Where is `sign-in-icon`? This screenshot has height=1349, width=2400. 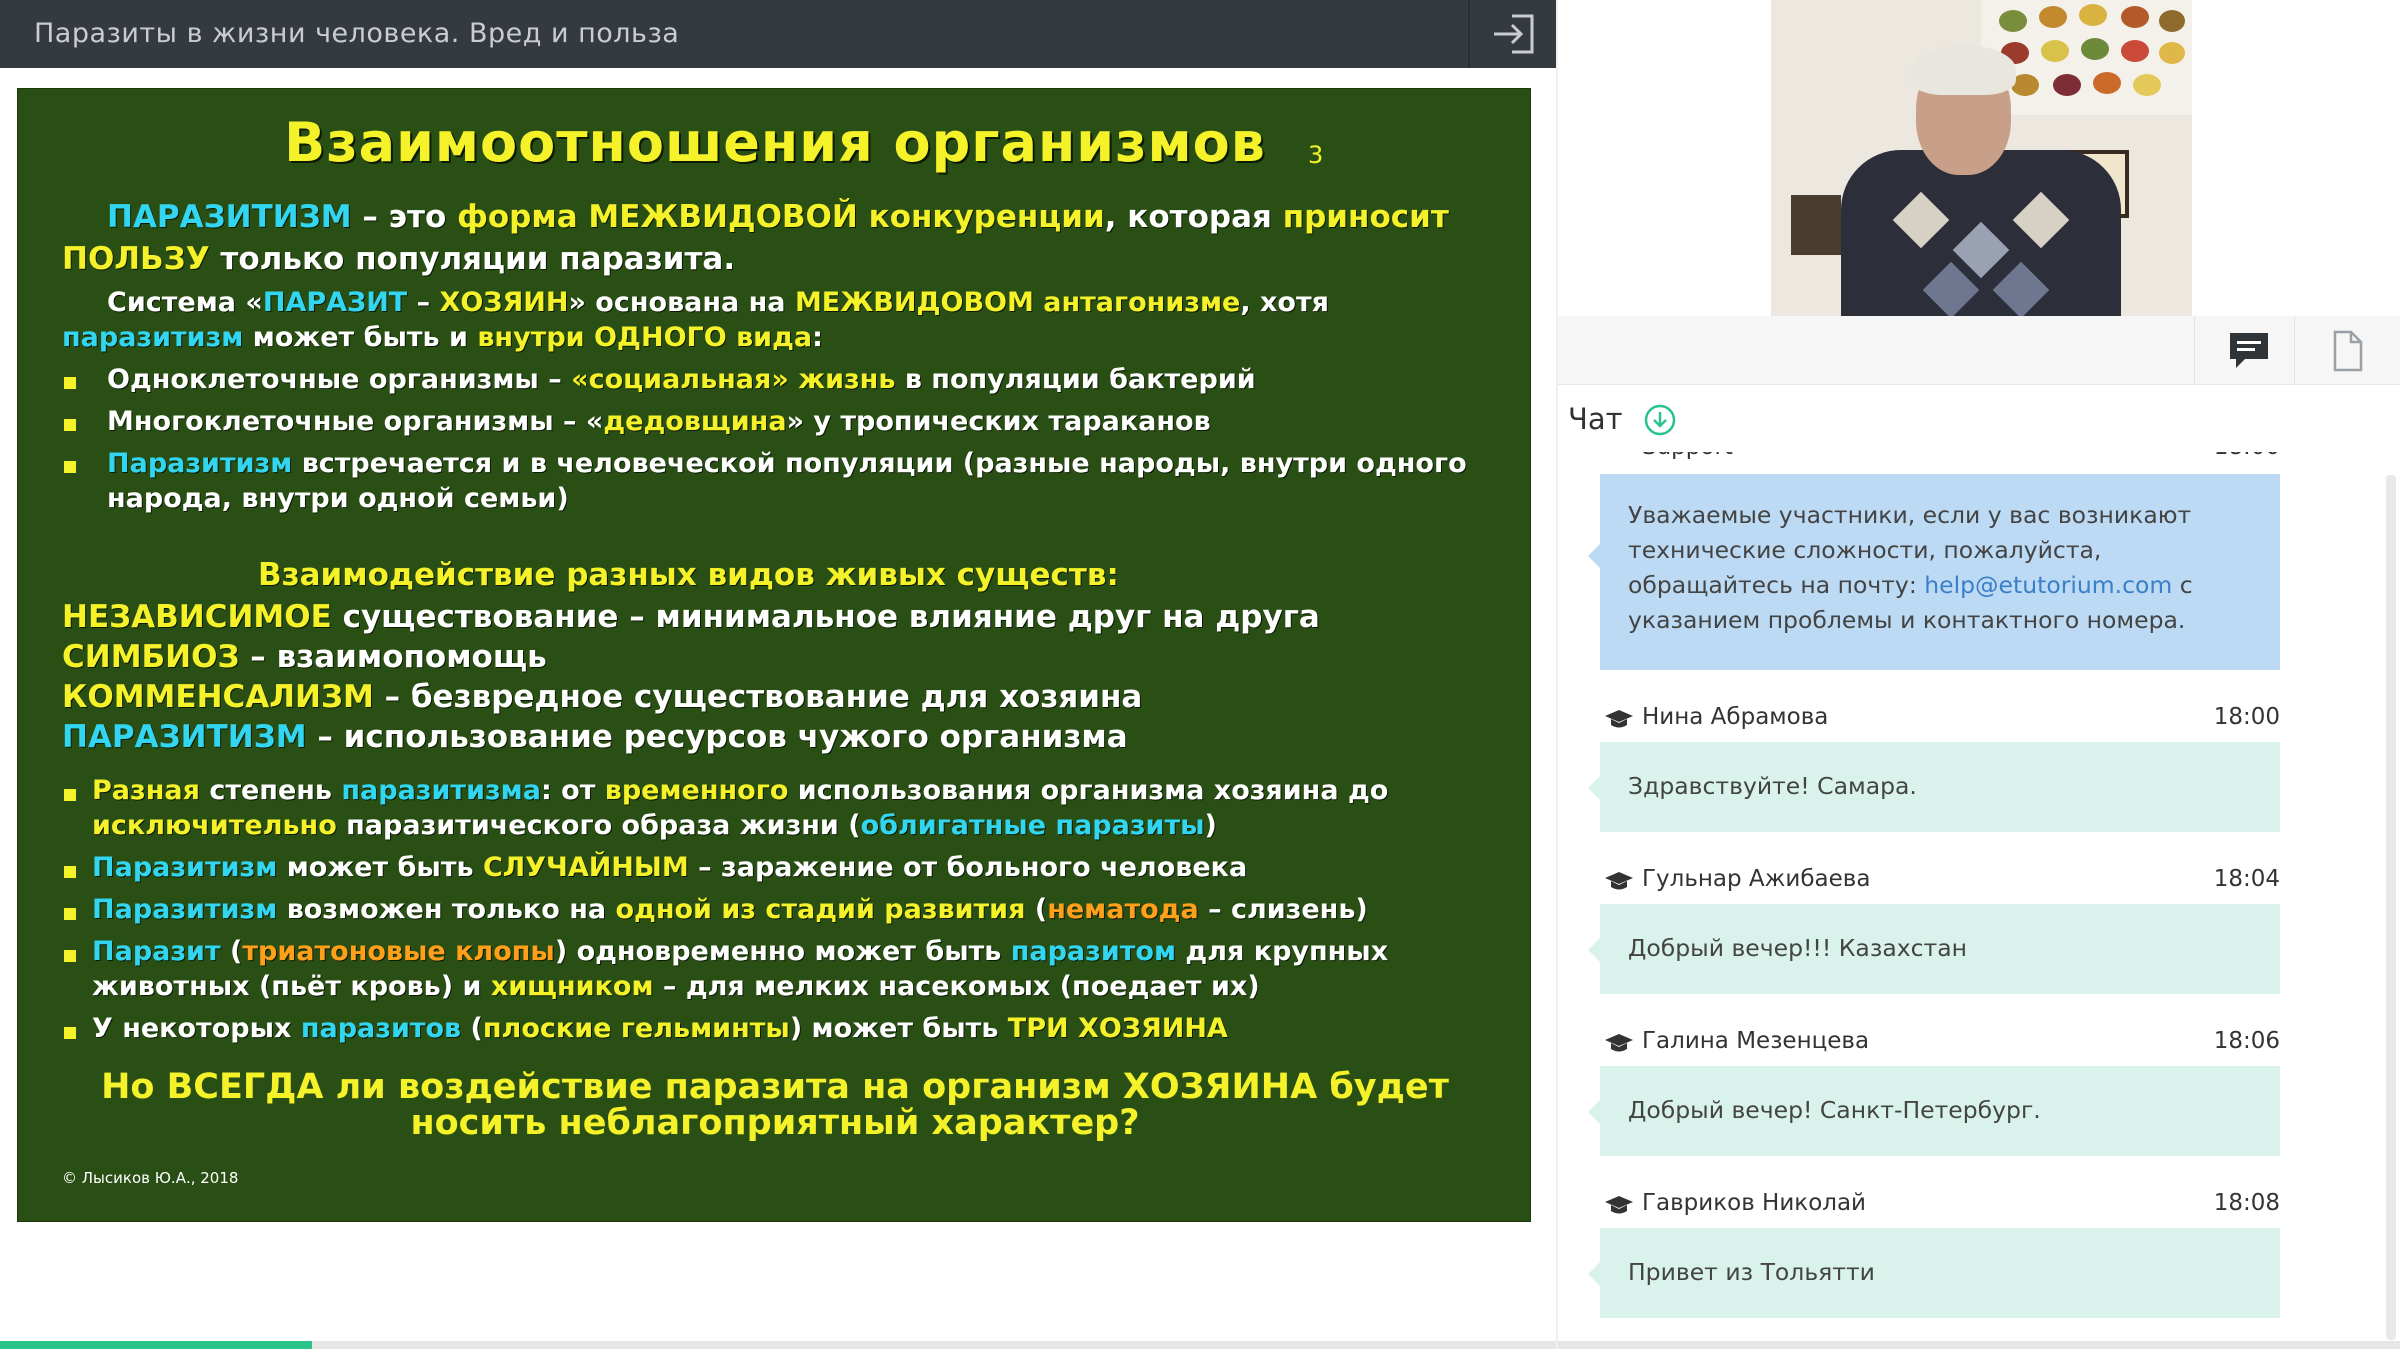 sign-in-icon is located at coordinates (1514, 34).